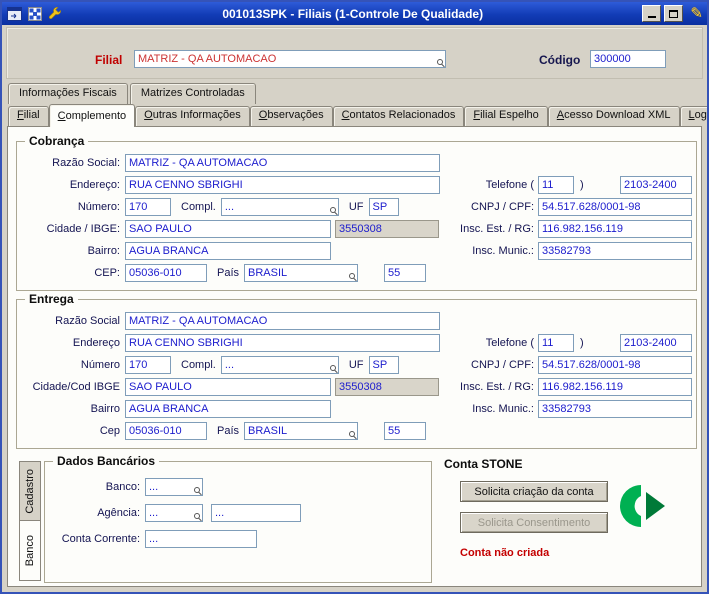 The image size is (709, 594). Describe the element at coordinates (105, 409) in the screenshot. I see `bairro-label: Bairro` at that location.